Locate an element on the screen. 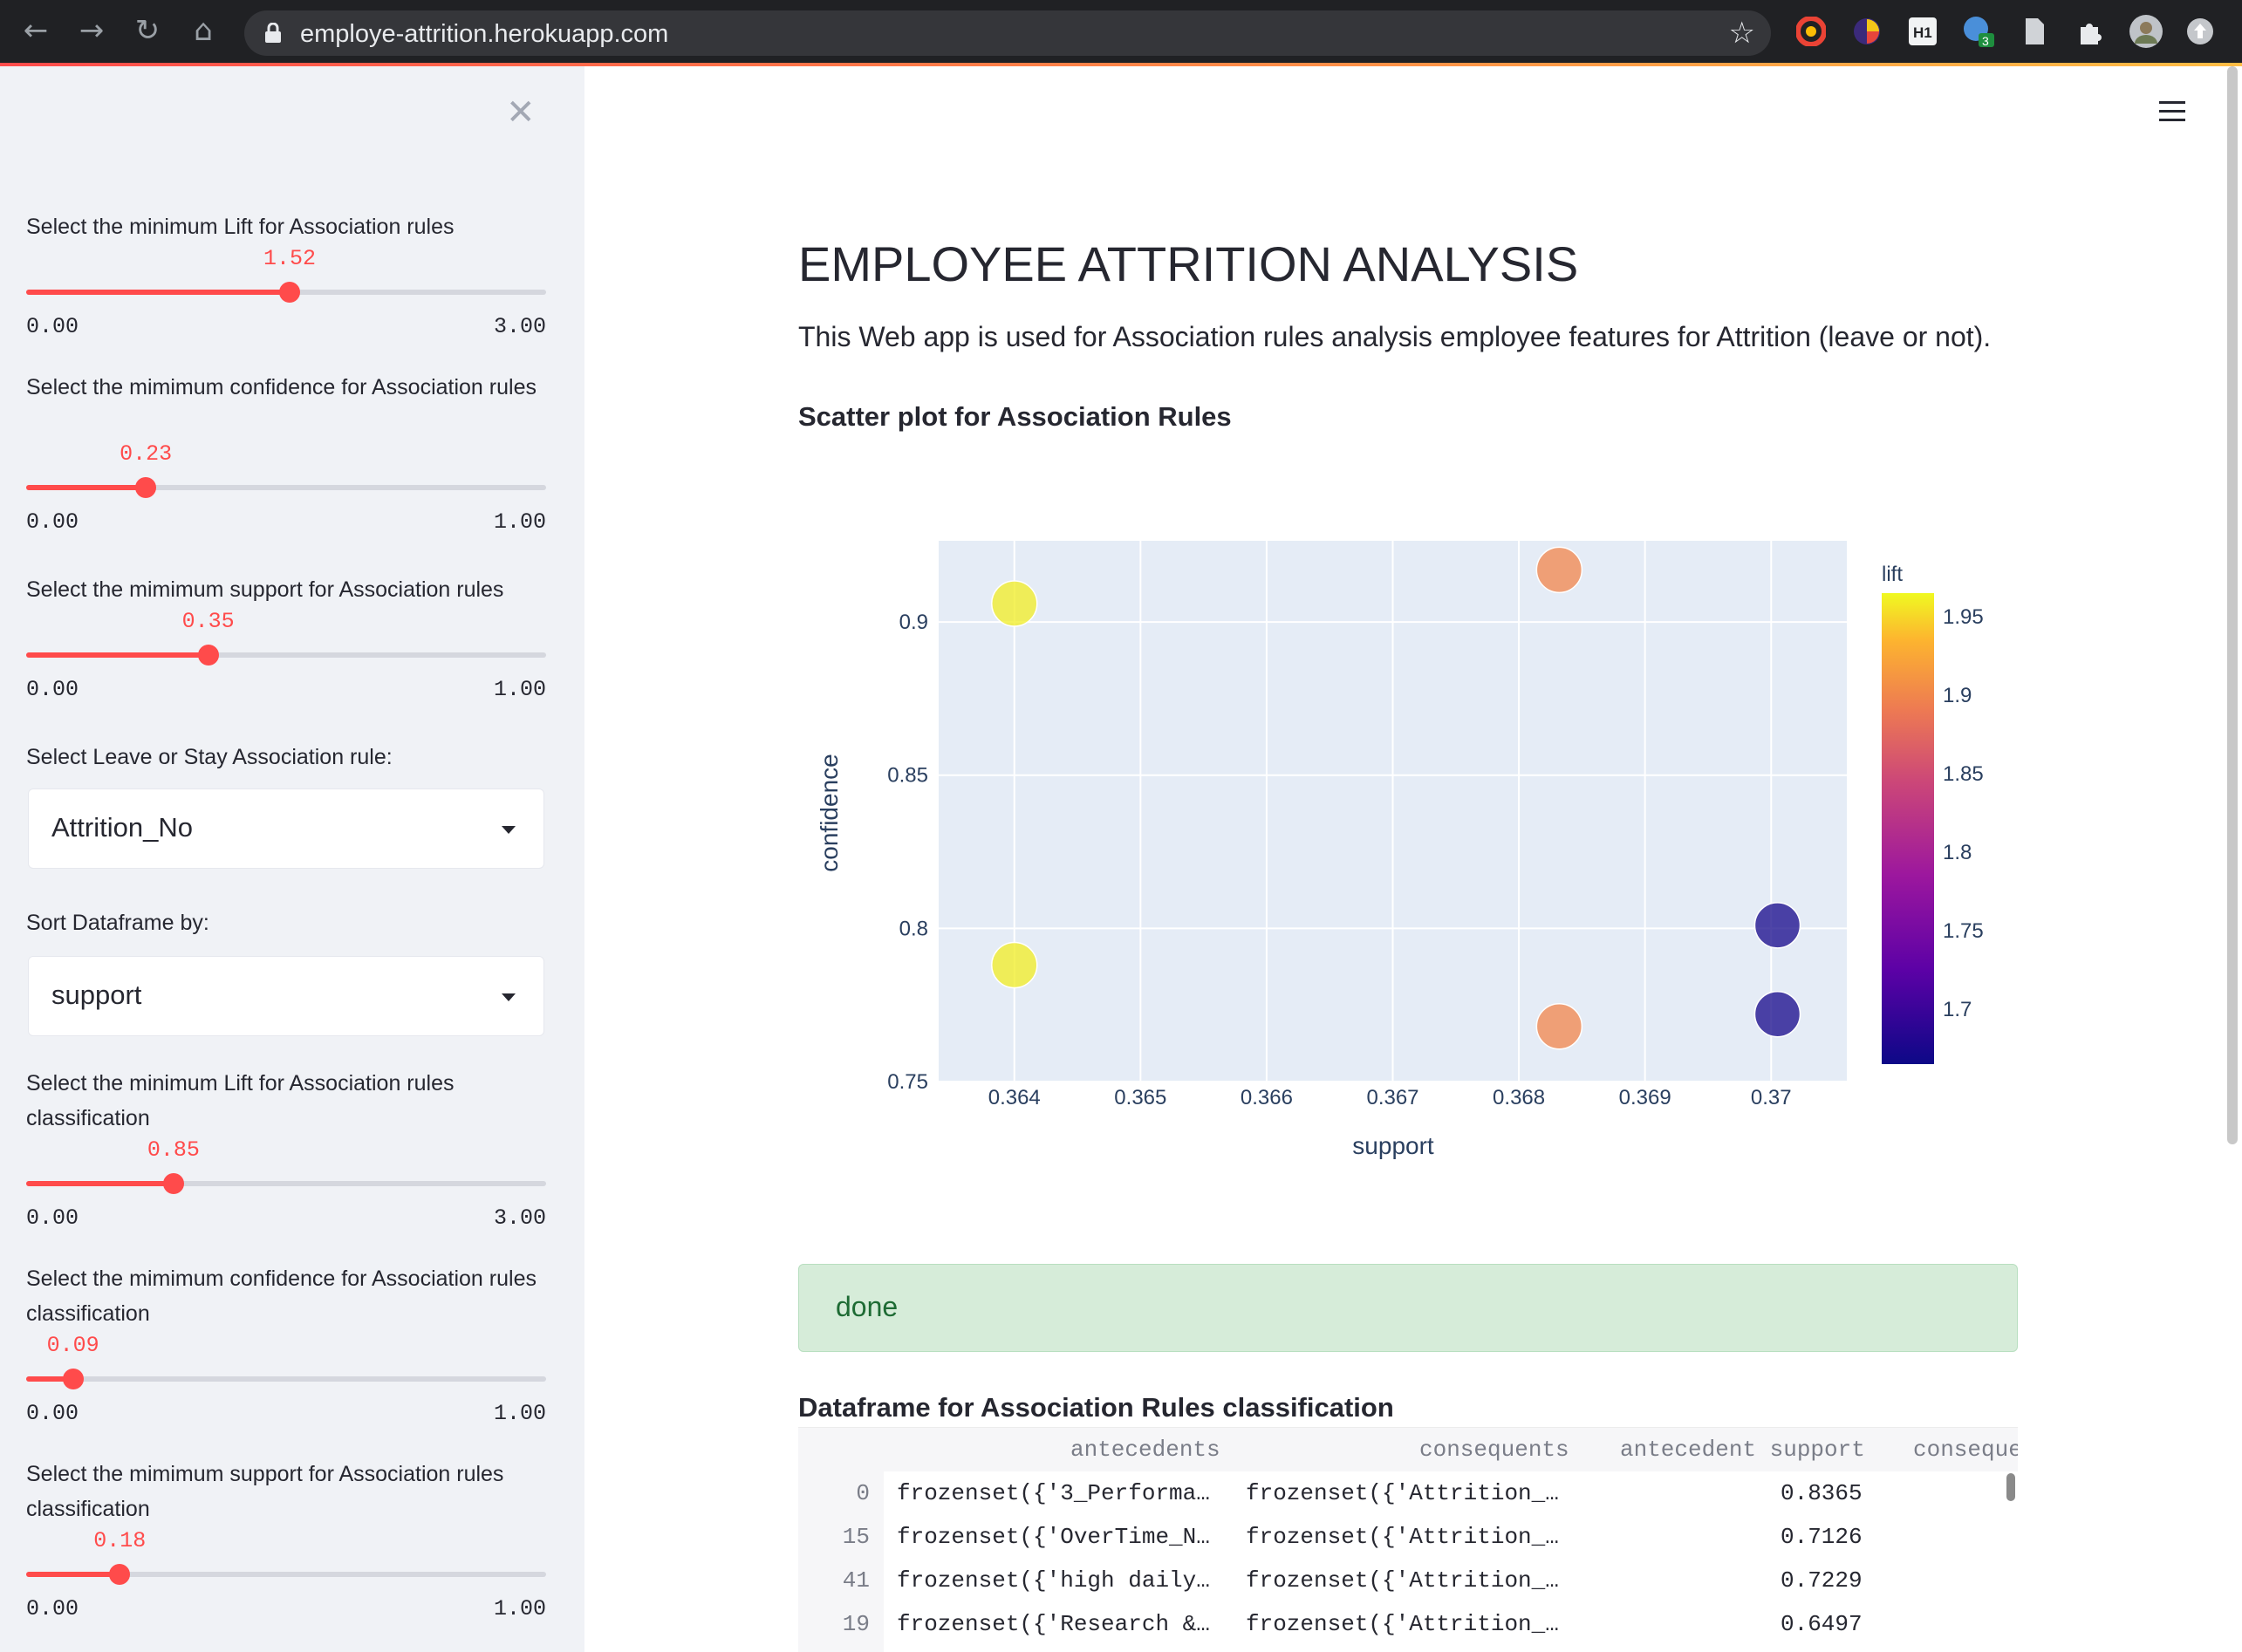 This screenshot has height=1652, width=2242. reload-icon: ↻ is located at coordinates (147, 30).